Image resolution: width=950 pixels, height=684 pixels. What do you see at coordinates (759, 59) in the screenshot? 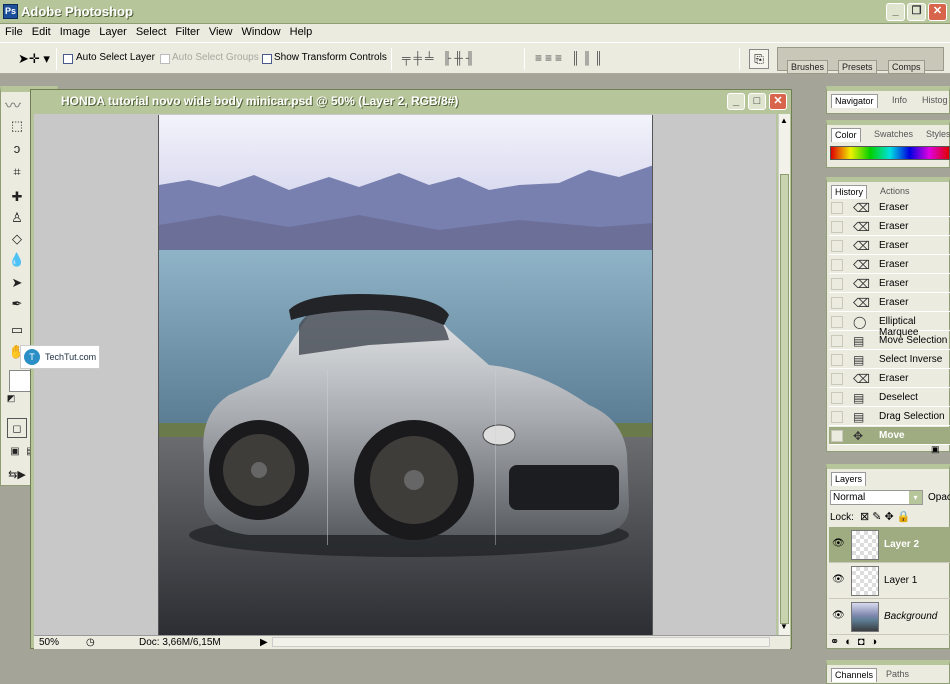
I see `file-browser-icon: ⎘` at bounding box center [759, 59].